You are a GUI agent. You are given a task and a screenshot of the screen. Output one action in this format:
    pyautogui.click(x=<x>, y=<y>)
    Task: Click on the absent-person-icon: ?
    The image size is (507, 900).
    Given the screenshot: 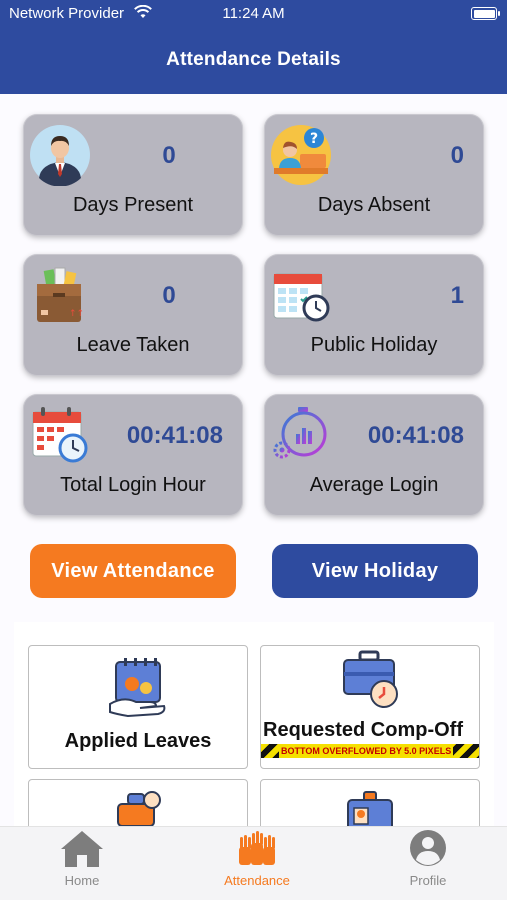 What is the action you would take?
    pyautogui.click(x=301, y=155)
    